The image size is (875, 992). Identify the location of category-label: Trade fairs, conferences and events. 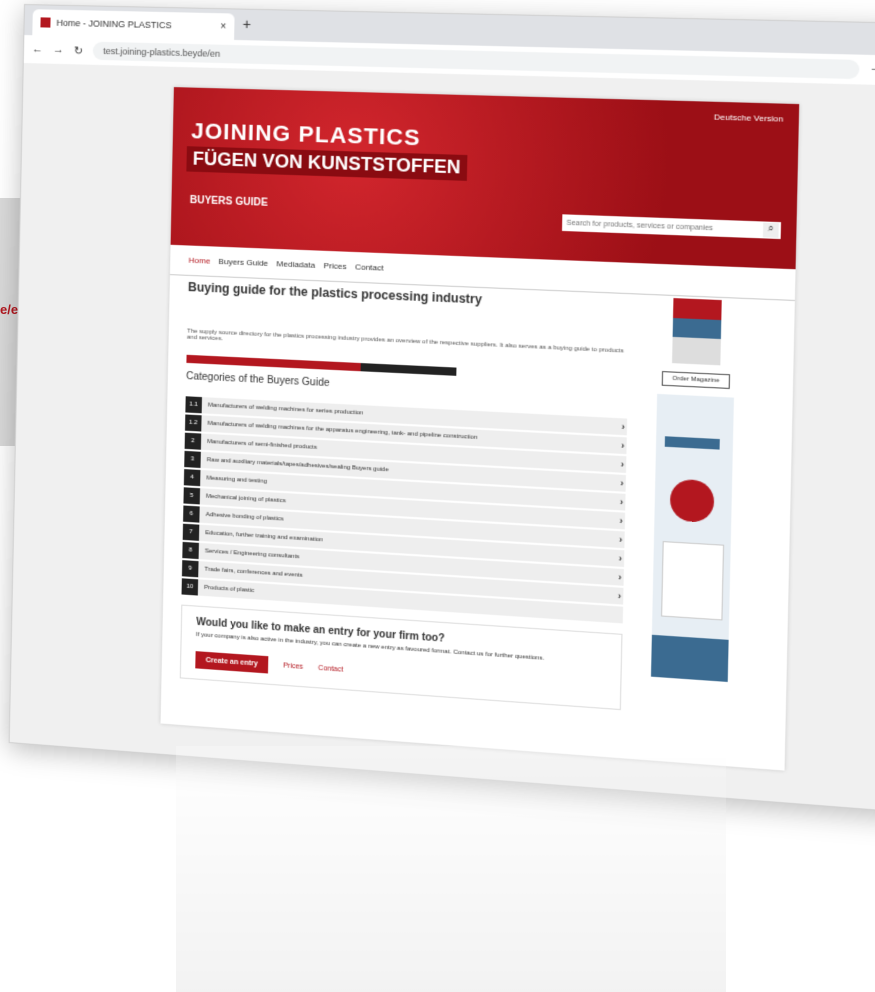
(253, 572).